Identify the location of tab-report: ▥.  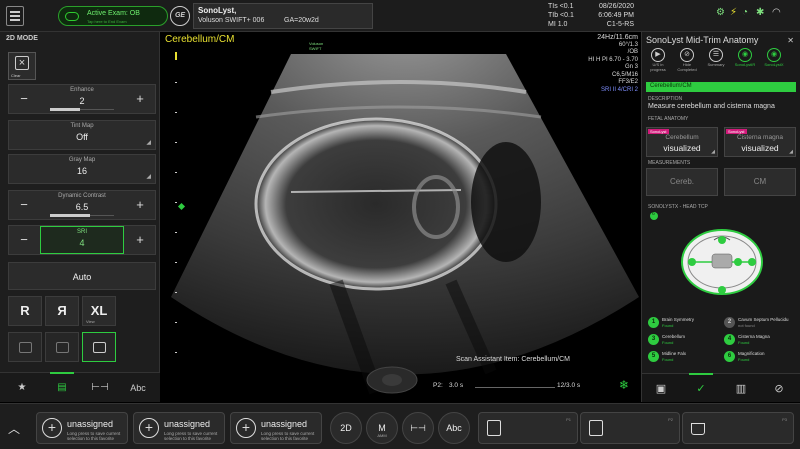
(741, 389).